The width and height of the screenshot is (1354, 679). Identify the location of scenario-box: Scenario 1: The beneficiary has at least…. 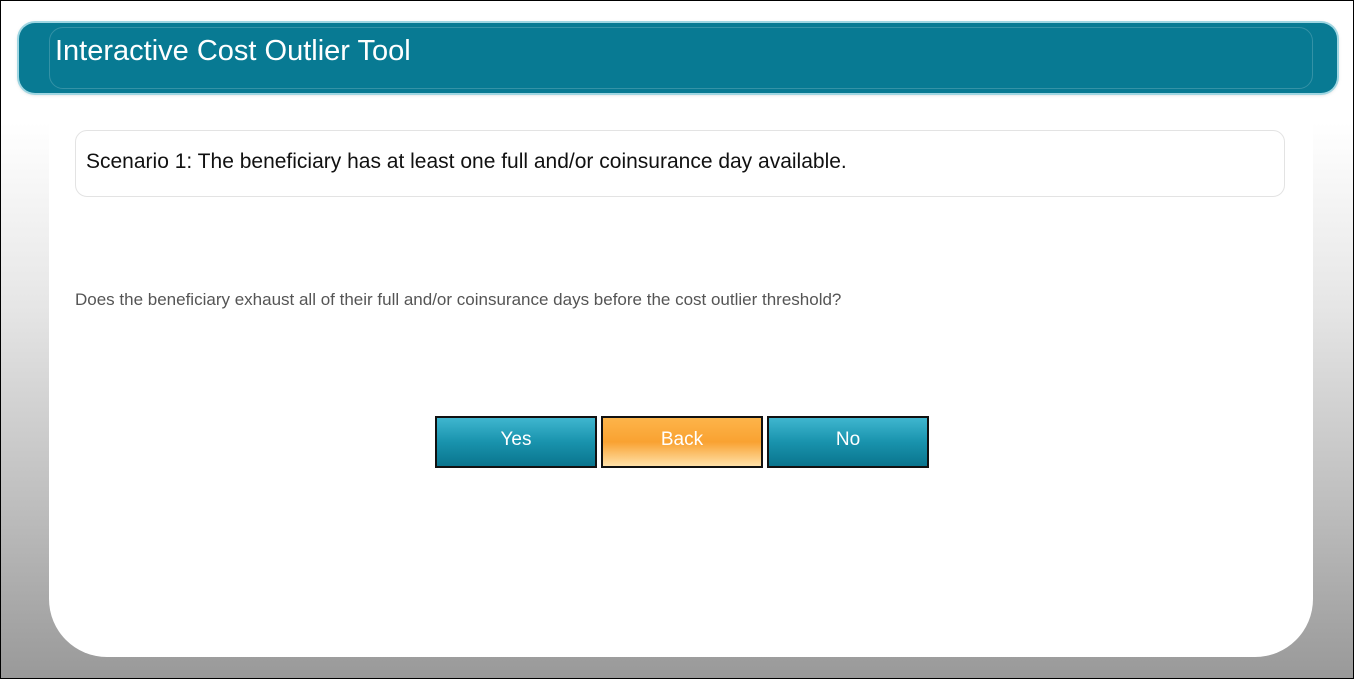
(680, 163).